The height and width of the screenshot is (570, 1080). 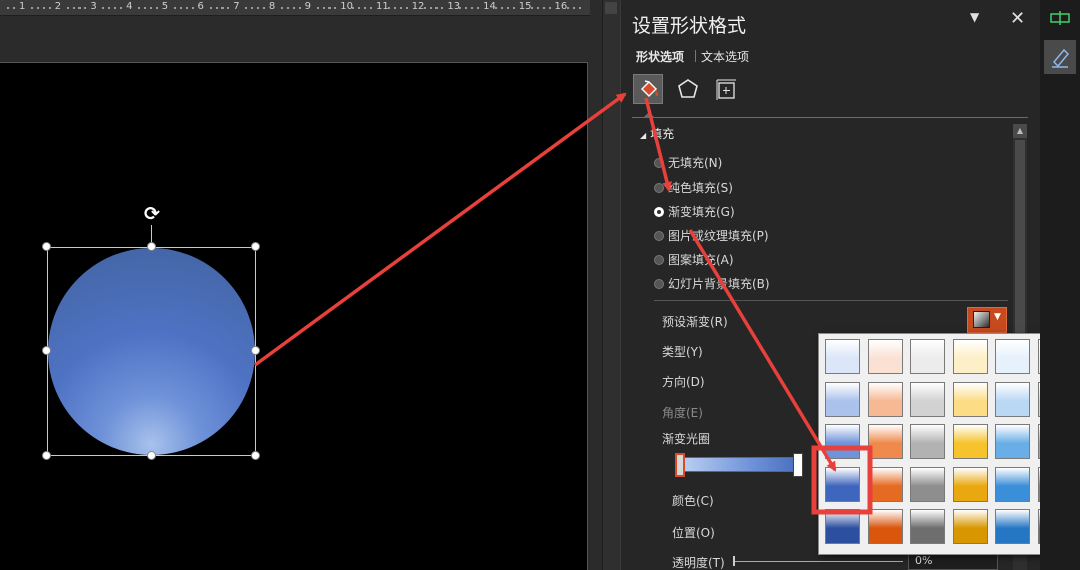 I want to click on preset-gradient-swatch, so click(x=981, y=319).